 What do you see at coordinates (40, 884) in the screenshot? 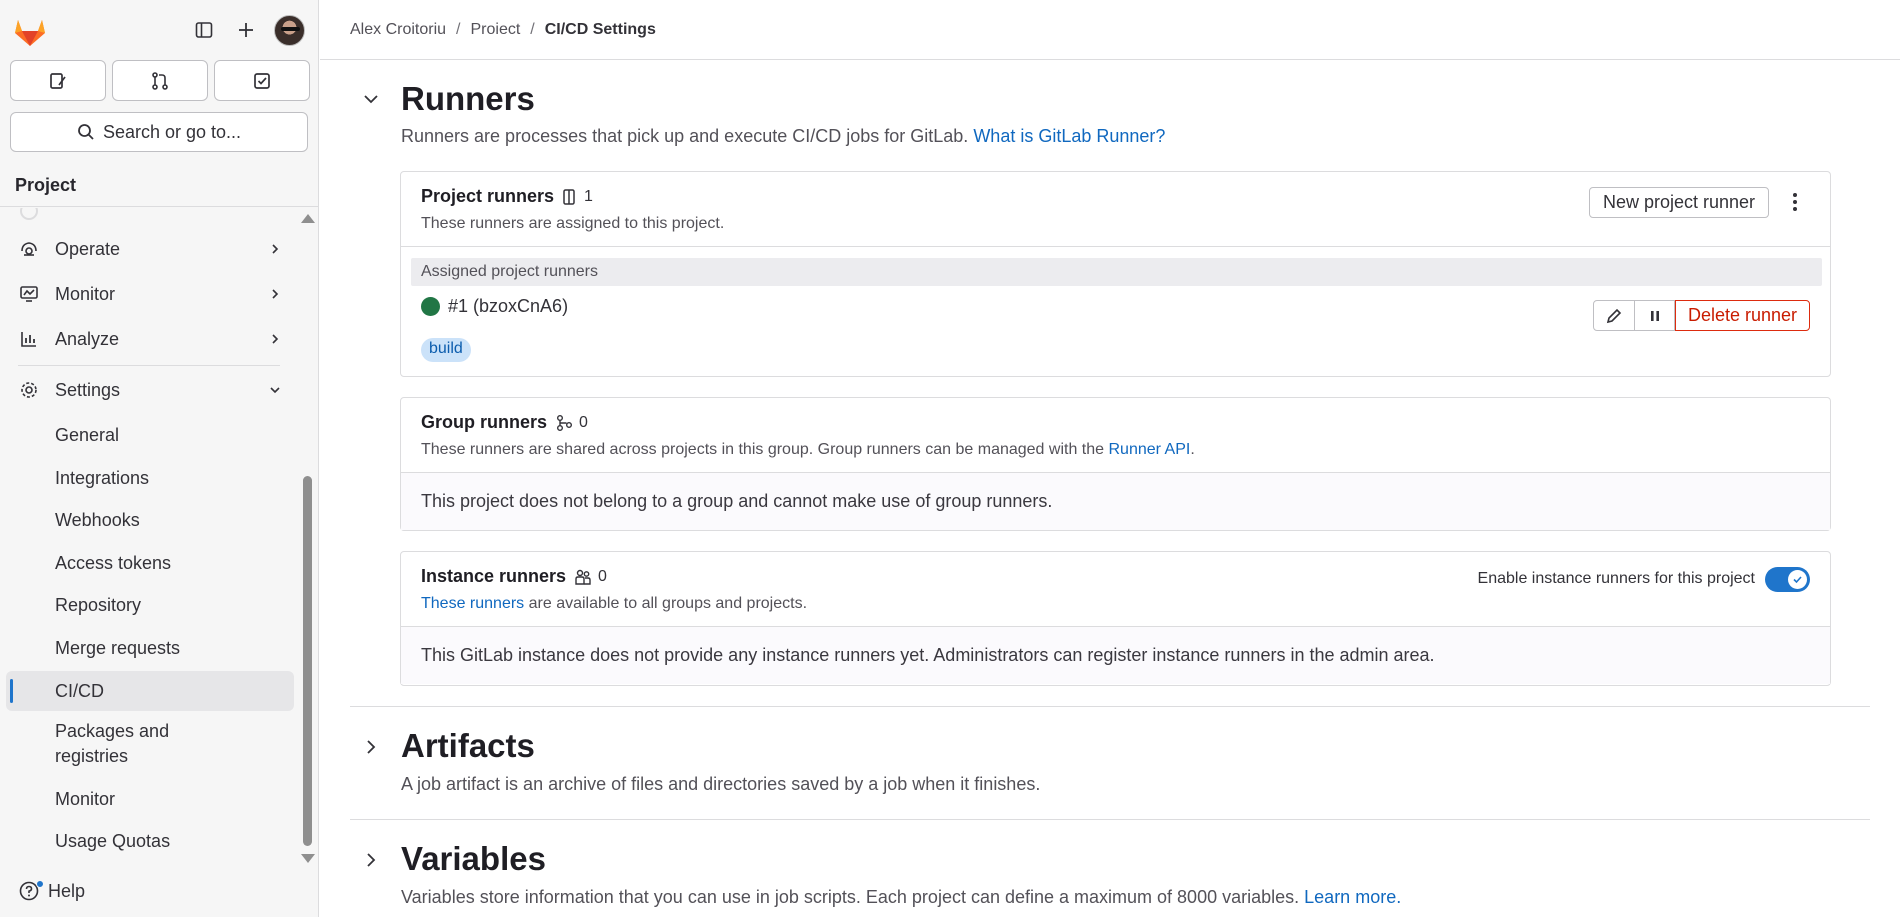
I see `notification-dot` at bounding box center [40, 884].